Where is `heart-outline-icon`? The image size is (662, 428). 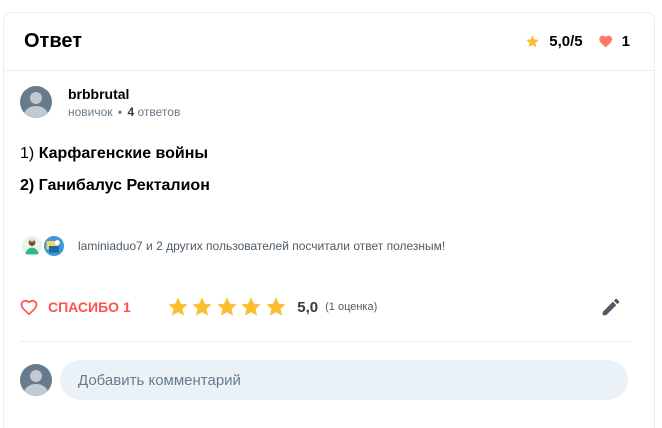
heart-outline-icon is located at coordinates (29, 307).